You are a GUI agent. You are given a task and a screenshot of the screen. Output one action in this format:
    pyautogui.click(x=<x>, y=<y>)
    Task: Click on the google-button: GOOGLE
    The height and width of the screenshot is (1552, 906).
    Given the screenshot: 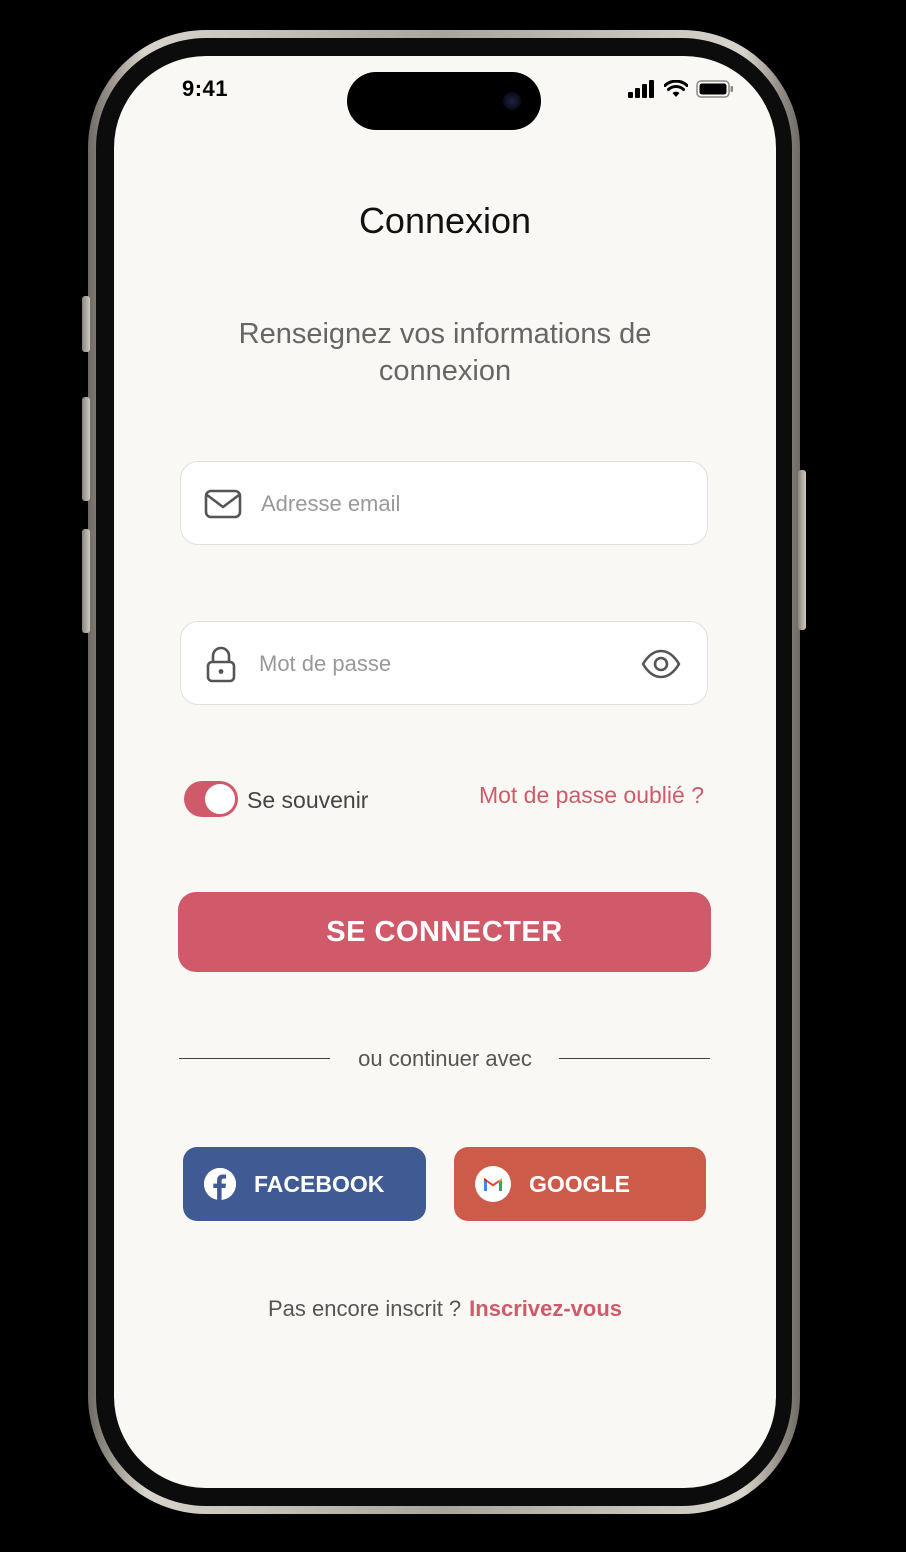 What is the action you would take?
    pyautogui.click(x=580, y=1184)
    